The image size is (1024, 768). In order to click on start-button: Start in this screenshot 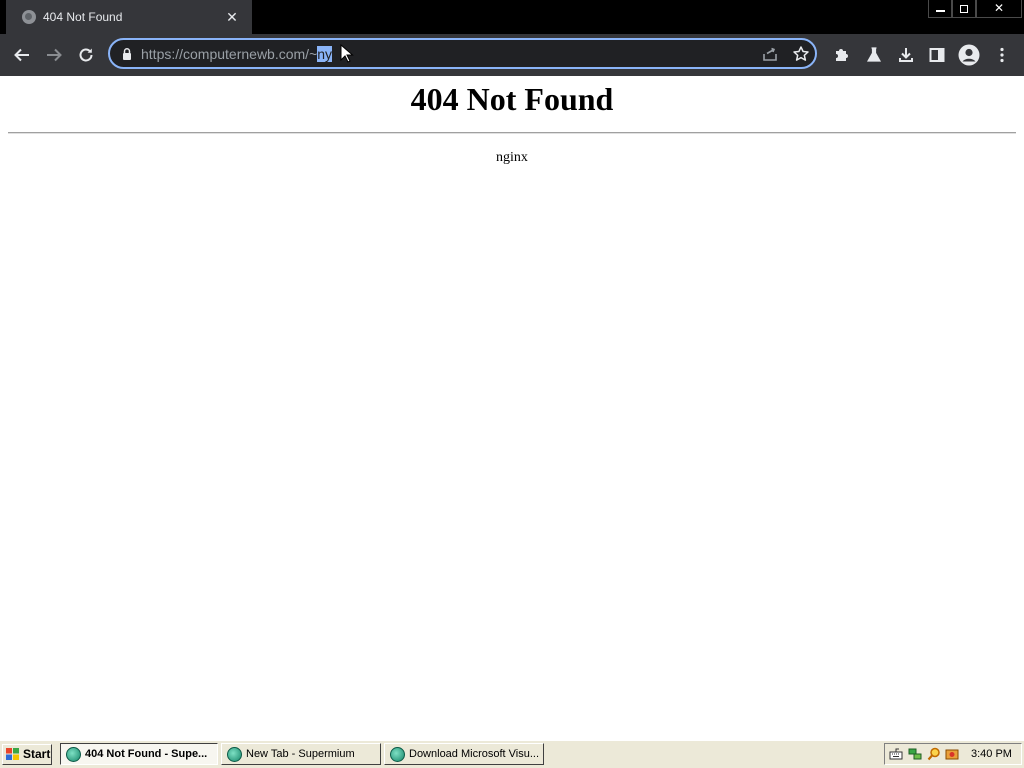, I will do `click(27, 754)`.